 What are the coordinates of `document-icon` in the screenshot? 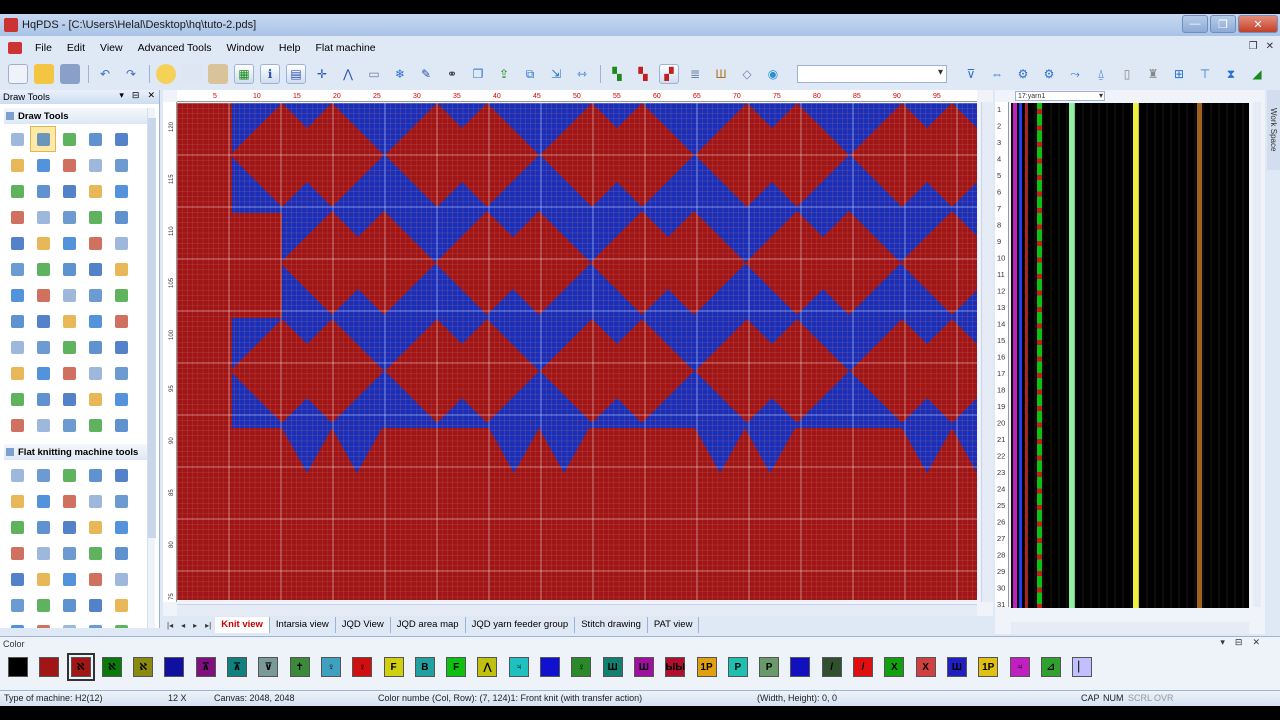 It's located at (15, 48).